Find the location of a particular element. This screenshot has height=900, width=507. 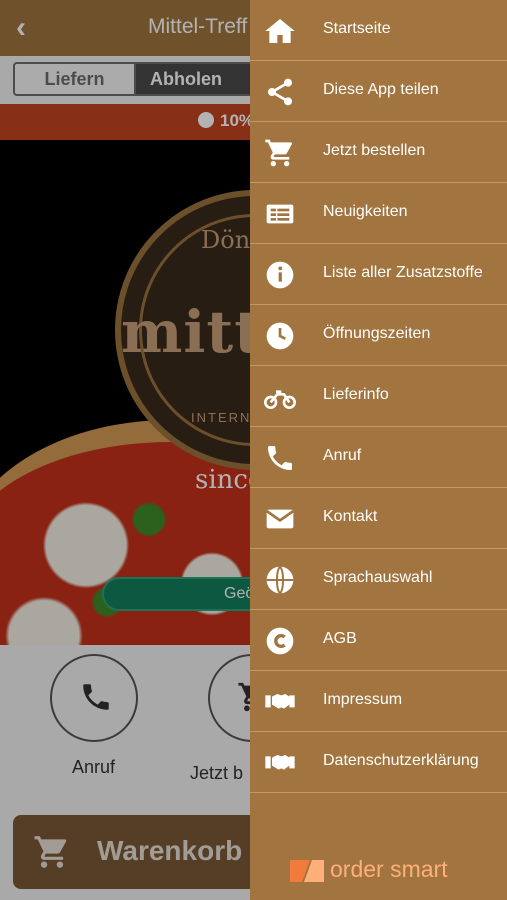

menu-item-öffnungszeiten: Öffnungszeiten is located at coordinates (378, 335).